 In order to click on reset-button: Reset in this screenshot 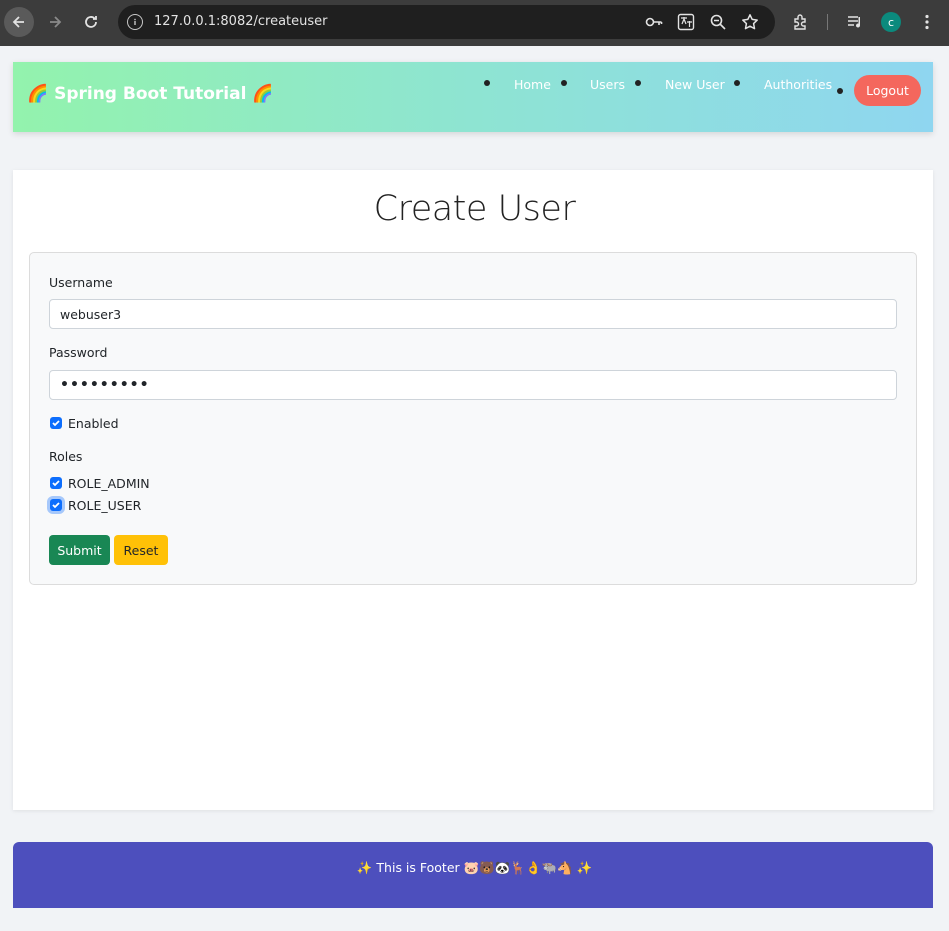, I will do `click(141, 550)`.